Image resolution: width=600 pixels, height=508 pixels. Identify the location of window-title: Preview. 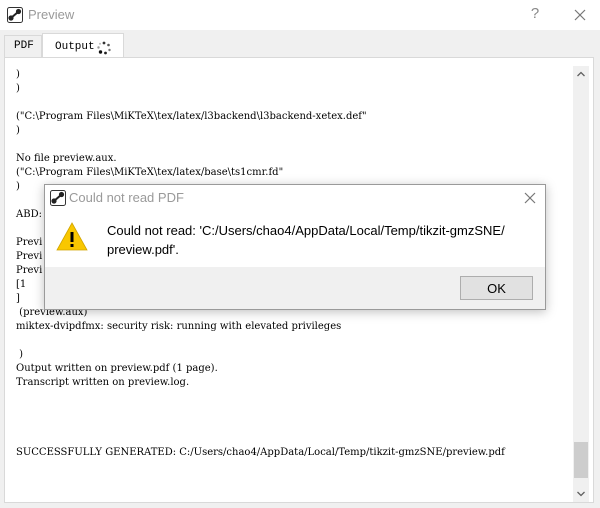
(51, 14).